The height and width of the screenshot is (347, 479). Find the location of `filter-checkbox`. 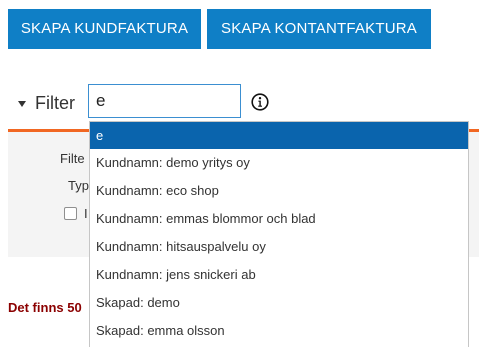

filter-checkbox is located at coordinates (70, 213).